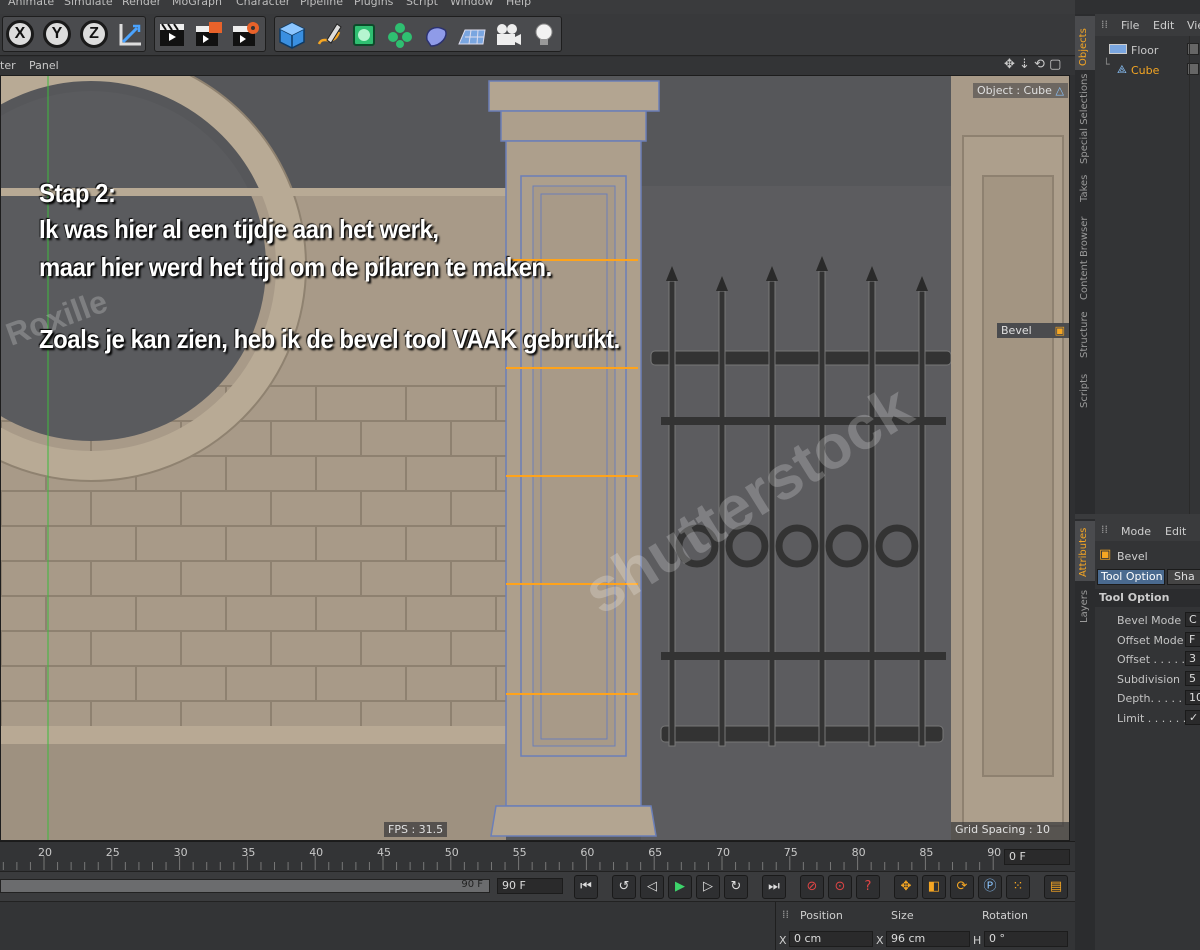 The image size is (1200, 950). I want to click on viewport-menu-panel: Panel, so click(44, 65).